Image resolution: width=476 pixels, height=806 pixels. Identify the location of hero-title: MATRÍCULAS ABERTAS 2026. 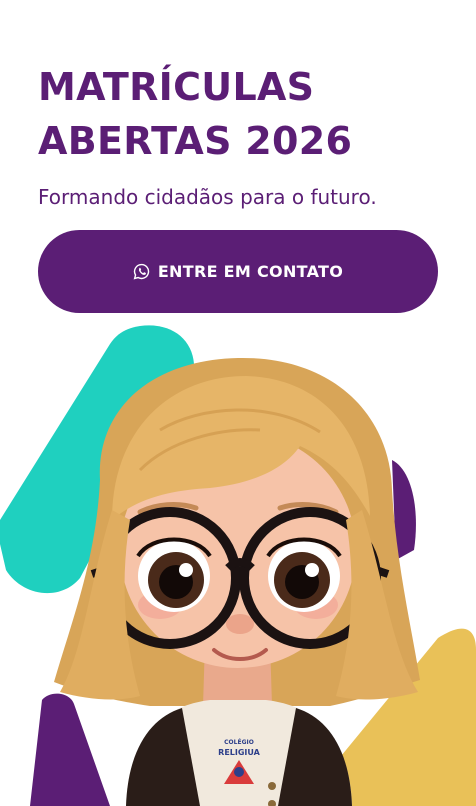
(248, 114).